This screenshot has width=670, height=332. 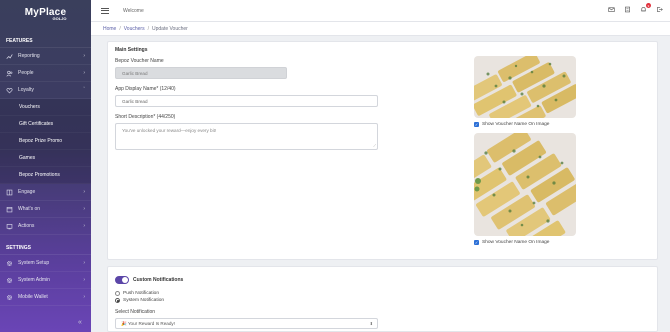 What do you see at coordinates (246, 323) in the screenshot?
I see `notification-select: 🎉 Your Reward Is Ready! ⬍` at bounding box center [246, 323].